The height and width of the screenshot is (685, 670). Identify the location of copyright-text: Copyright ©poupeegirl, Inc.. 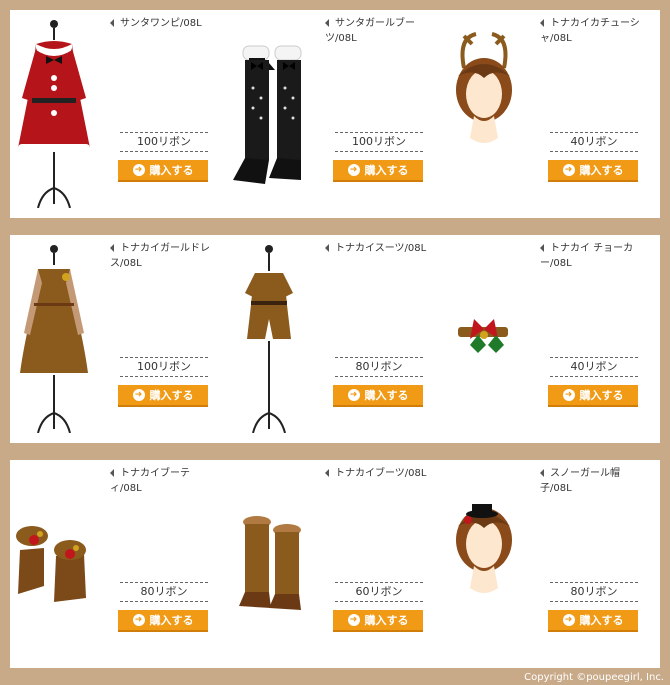
(594, 677).